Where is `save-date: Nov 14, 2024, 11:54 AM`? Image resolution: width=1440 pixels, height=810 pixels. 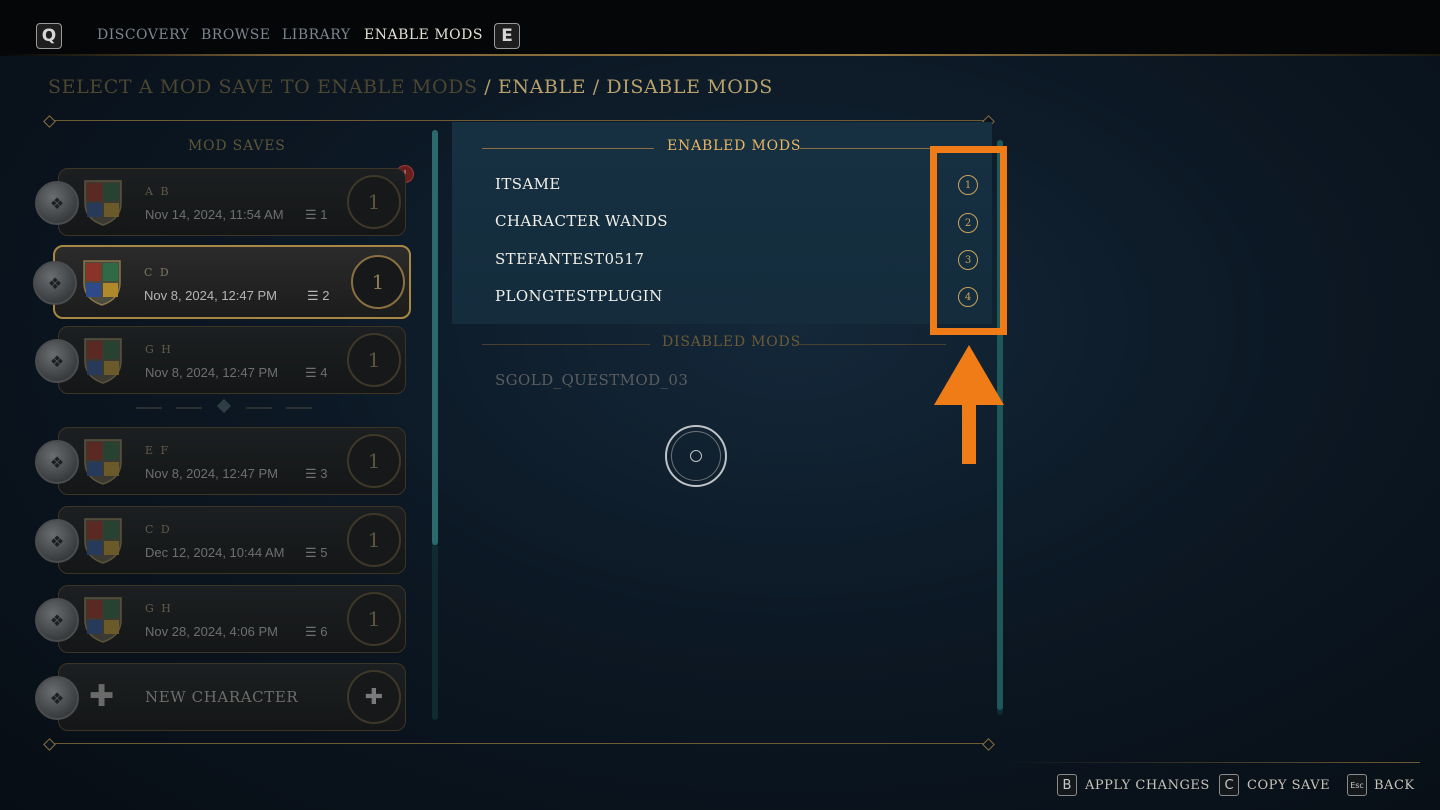
save-date: Nov 14, 2024, 11:54 AM is located at coordinates (214, 214).